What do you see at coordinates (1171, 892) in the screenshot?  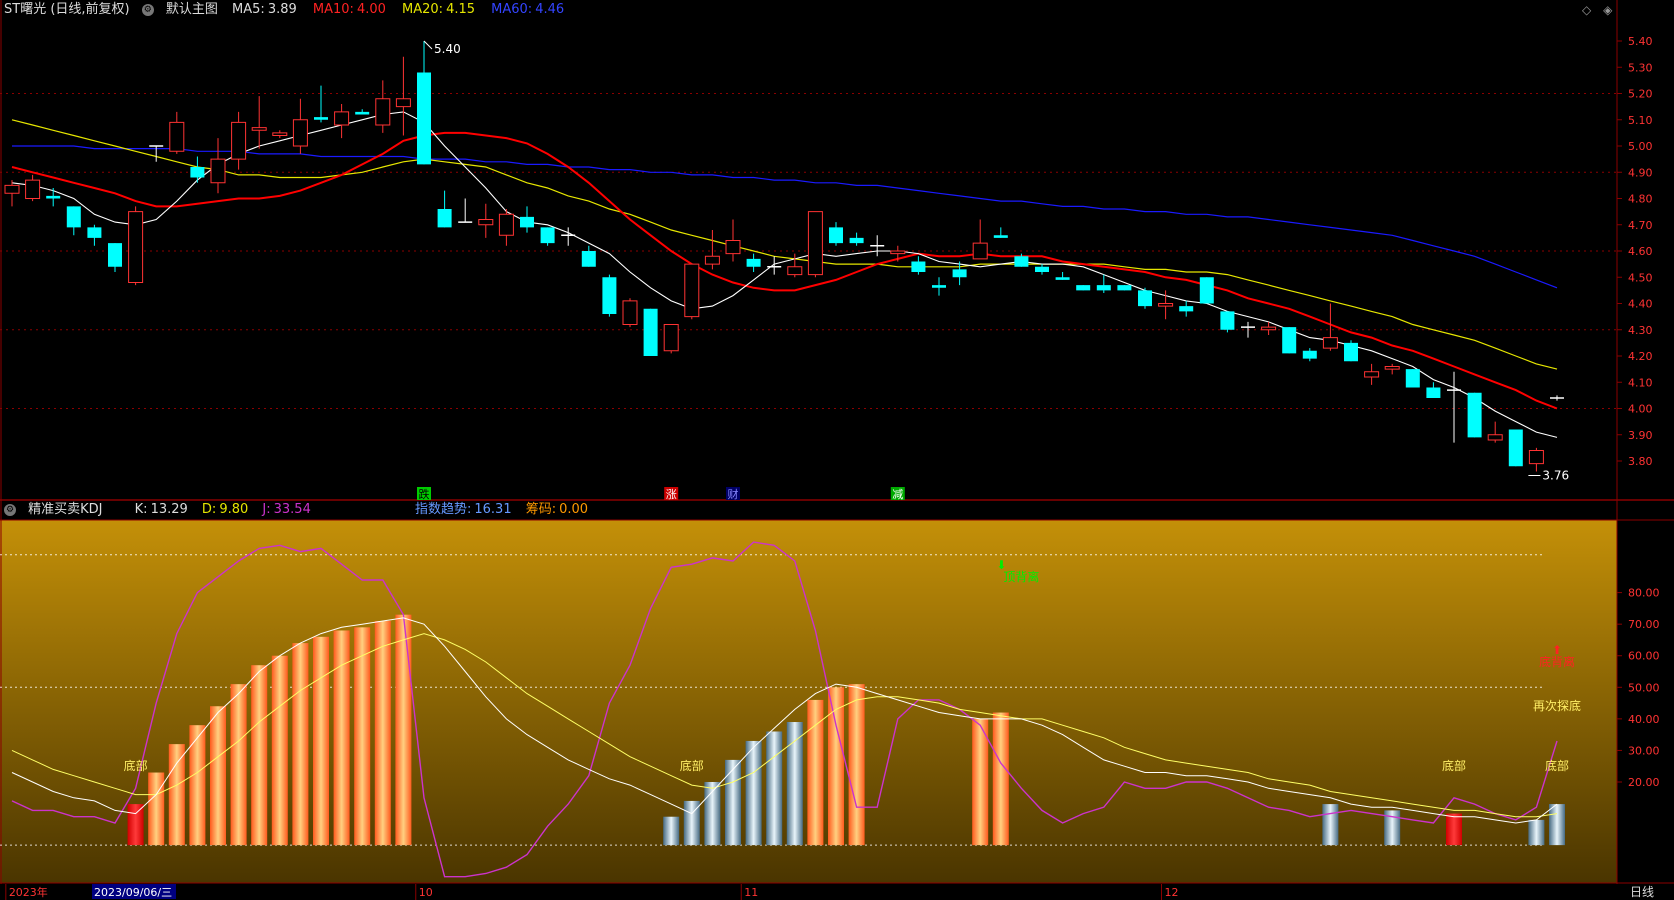 I see `x-tick-label: 12` at bounding box center [1171, 892].